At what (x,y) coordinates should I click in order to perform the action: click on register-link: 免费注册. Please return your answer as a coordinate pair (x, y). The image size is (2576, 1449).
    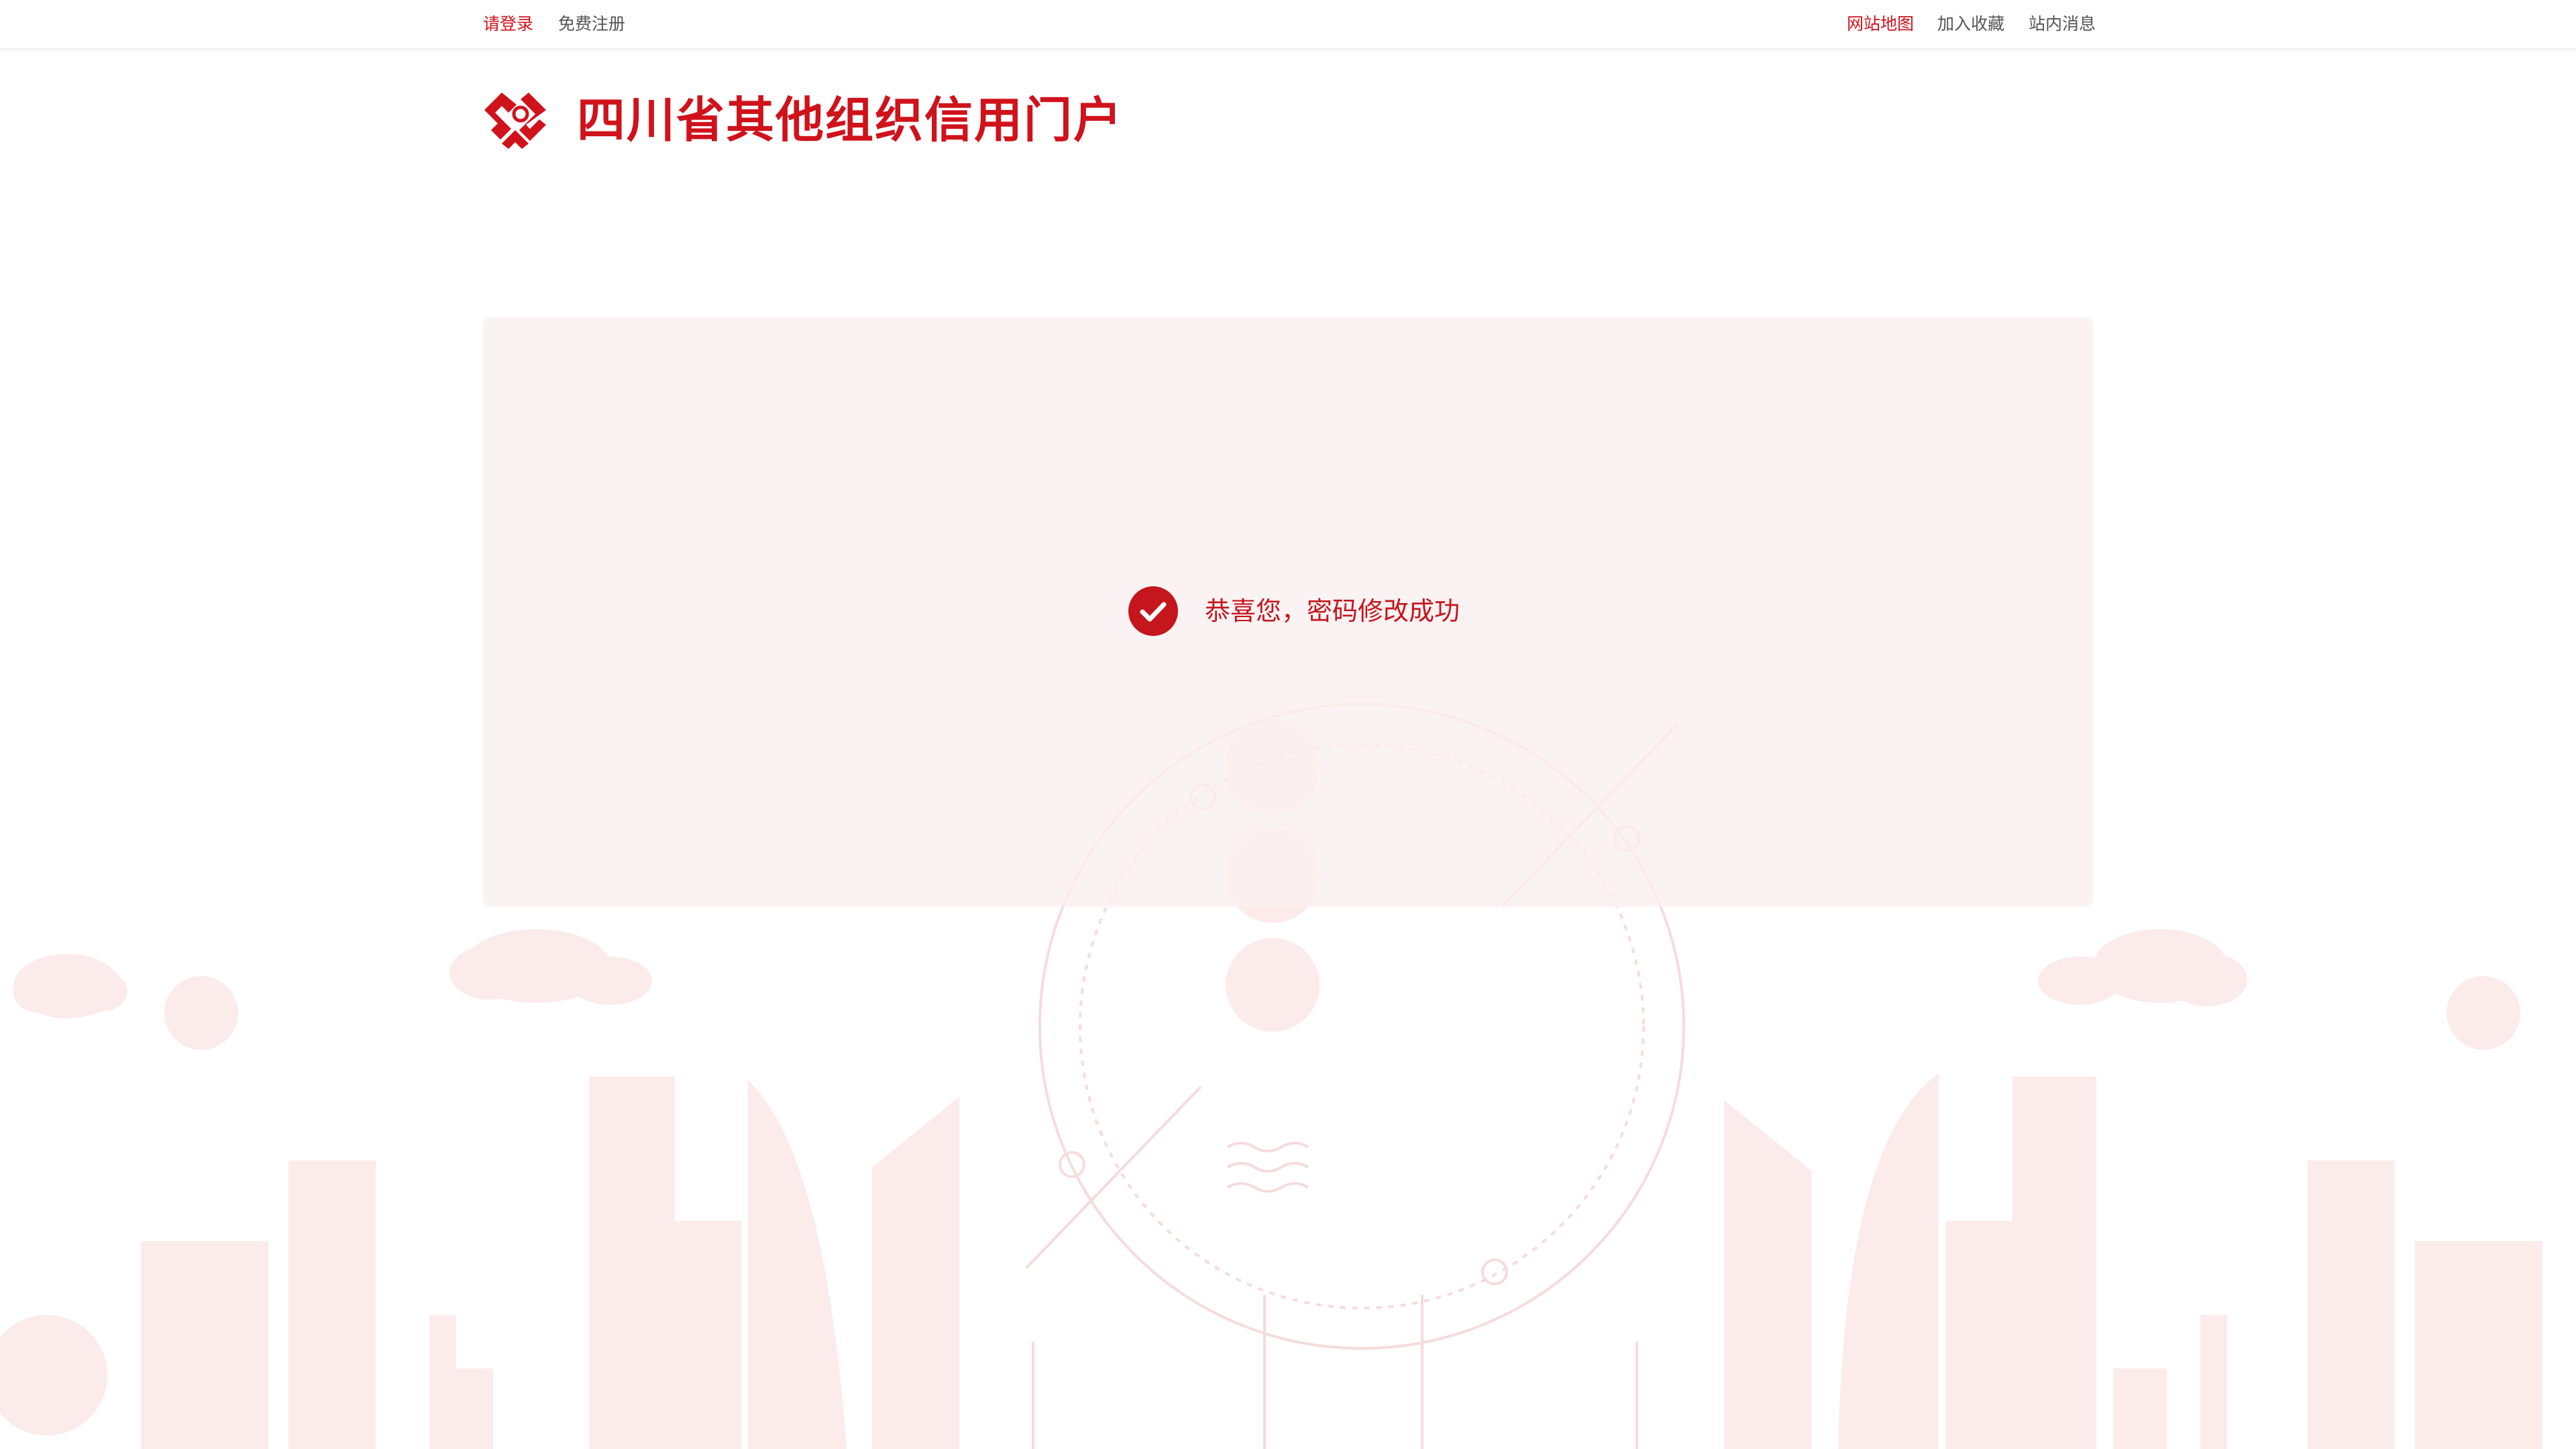
    Looking at the image, I should click on (591, 24).